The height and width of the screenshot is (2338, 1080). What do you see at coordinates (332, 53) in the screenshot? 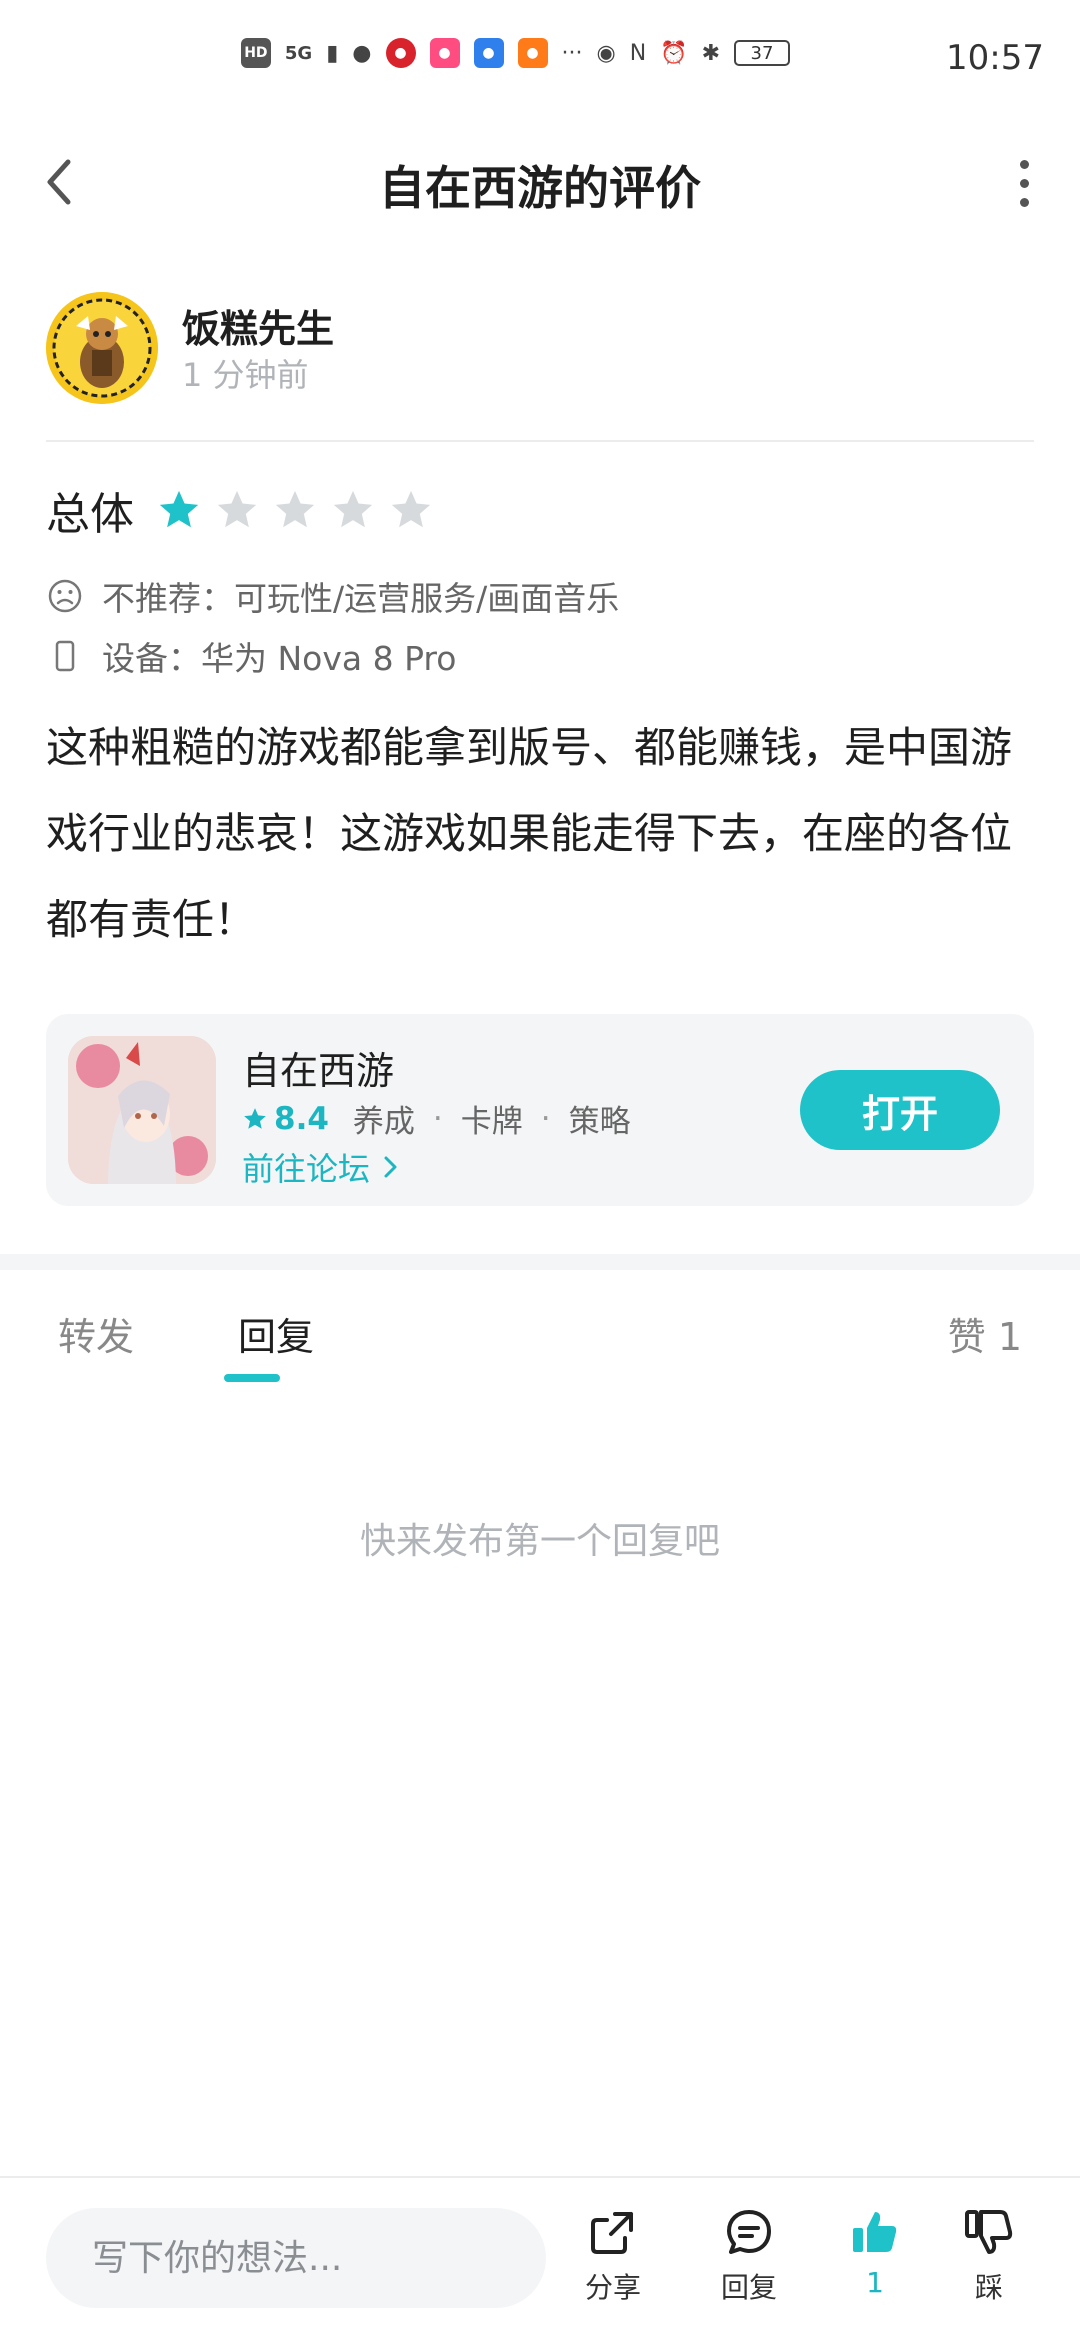
I see `signal-bars-icon: ▮` at bounding box center [332, 53].